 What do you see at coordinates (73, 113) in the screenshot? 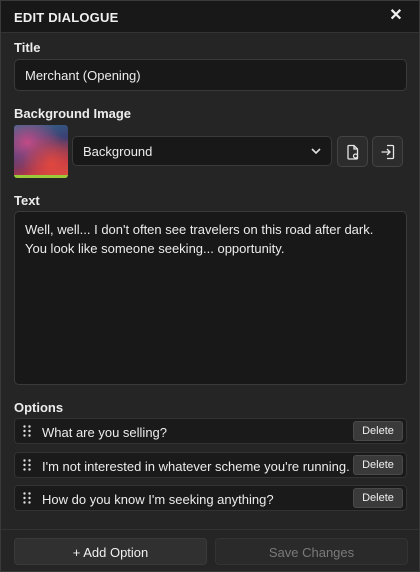
I see `background-image-label: Background Image` at bounding box center [73, 113].